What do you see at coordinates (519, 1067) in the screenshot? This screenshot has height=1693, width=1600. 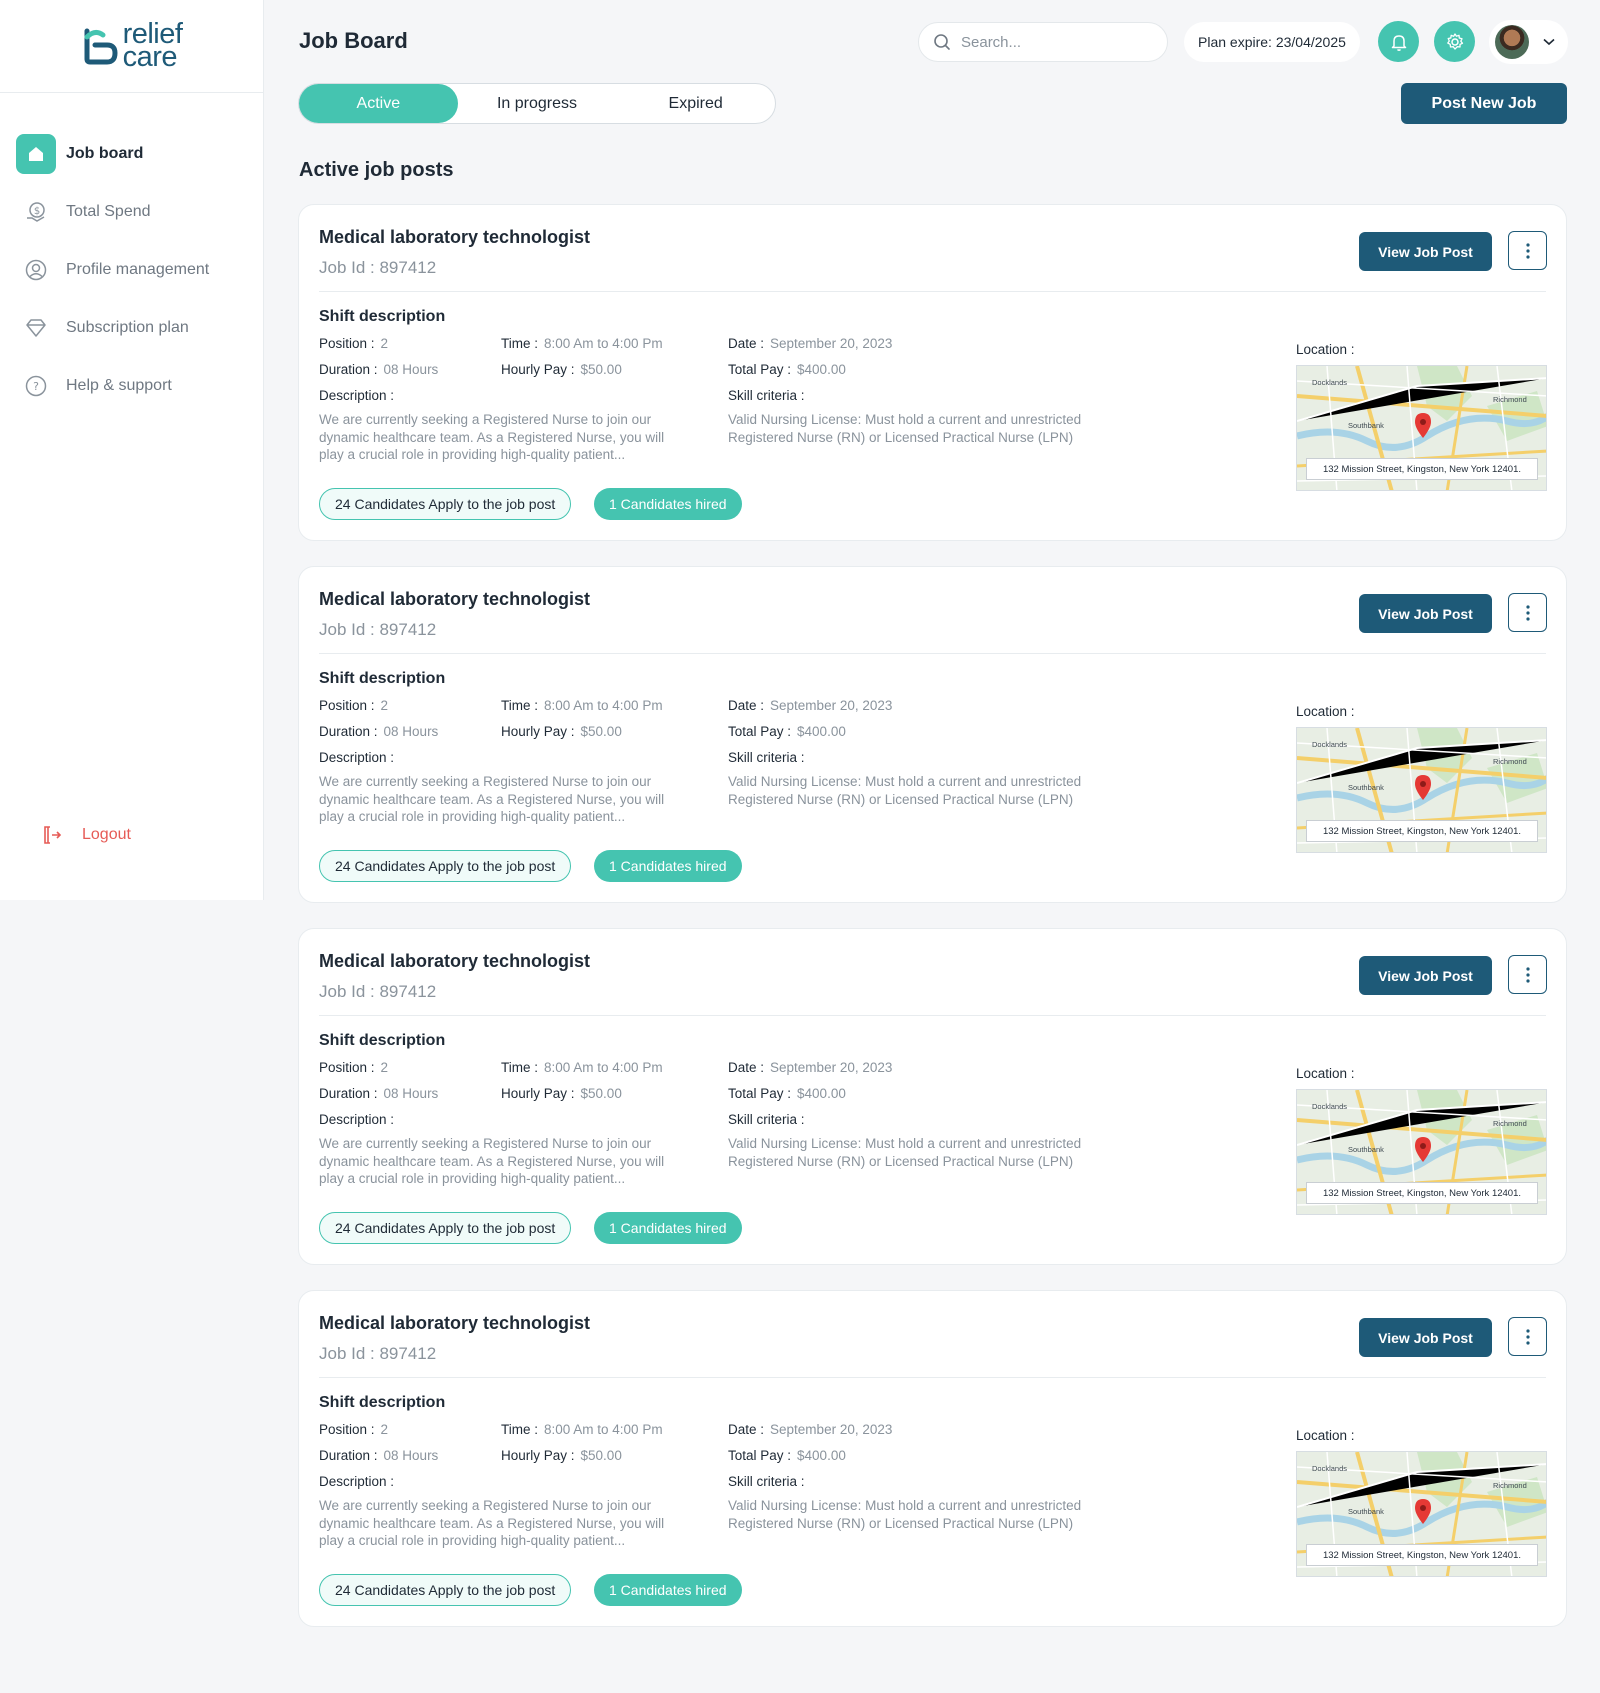 I see `time-label: Time :` at bounding box center [519, 1067].